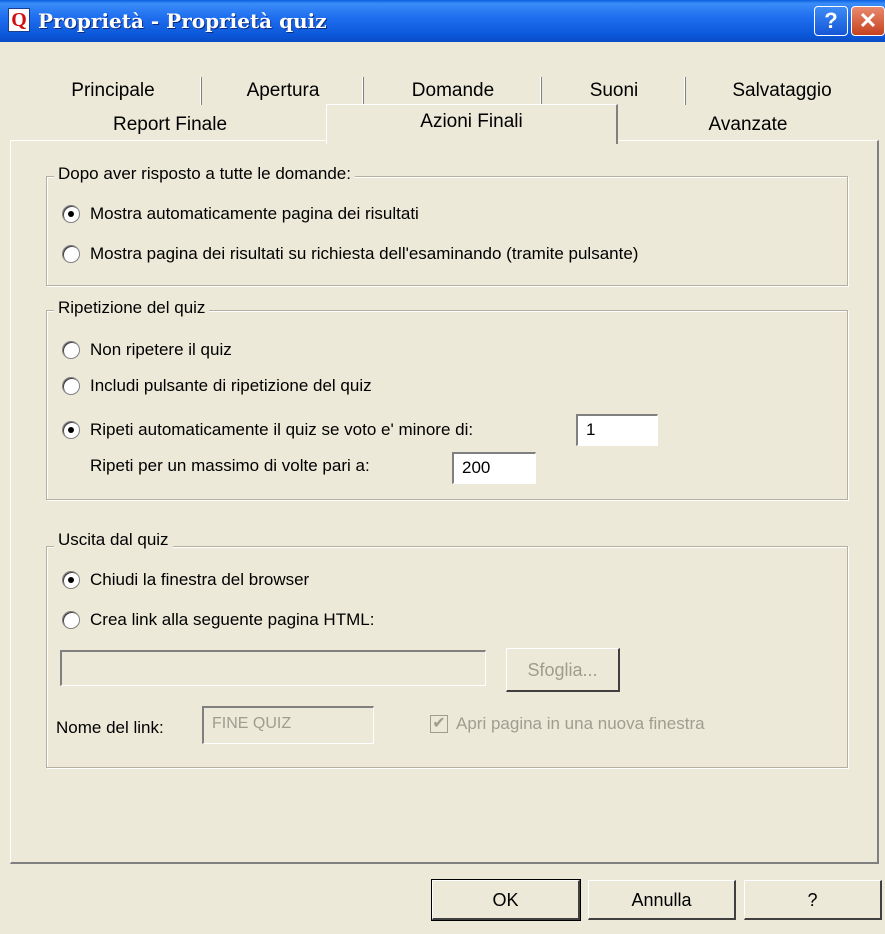  I want to click on results-group, so click(447, 231).